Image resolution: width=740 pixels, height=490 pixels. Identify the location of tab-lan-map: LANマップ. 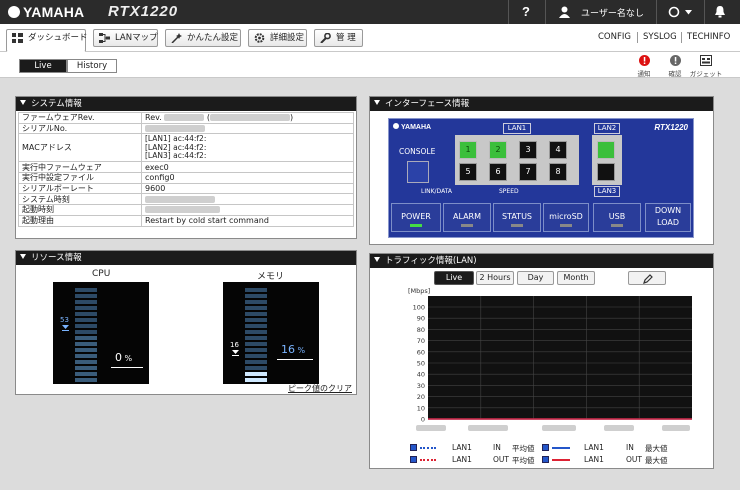
(125, 38).